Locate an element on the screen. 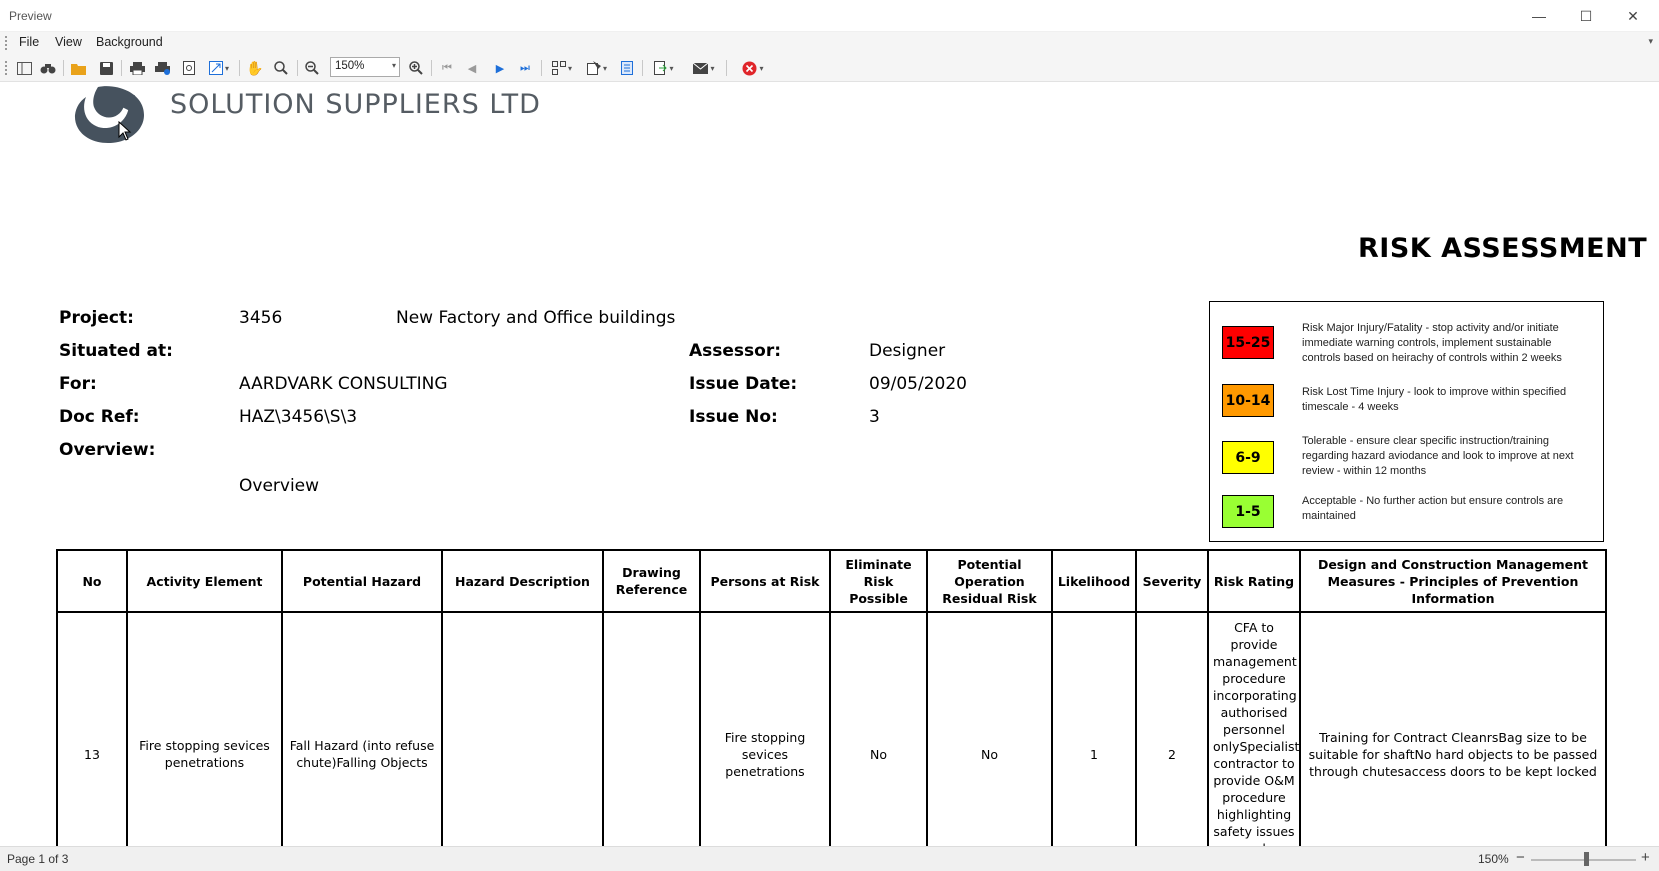 The image size is (1659, 871). column-header: Activity Element is located at coordinates (204, 581).